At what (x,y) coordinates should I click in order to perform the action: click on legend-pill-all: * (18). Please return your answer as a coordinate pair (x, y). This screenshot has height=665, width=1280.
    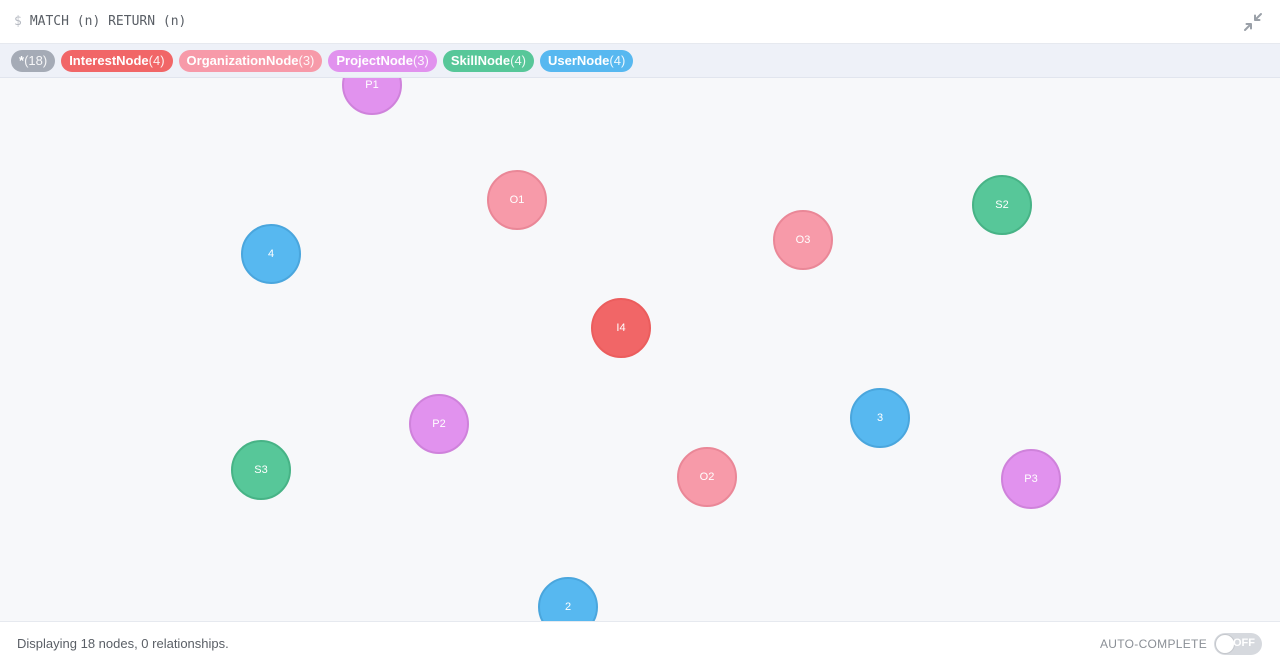
    Looking at the image, I should click on (33, 60).